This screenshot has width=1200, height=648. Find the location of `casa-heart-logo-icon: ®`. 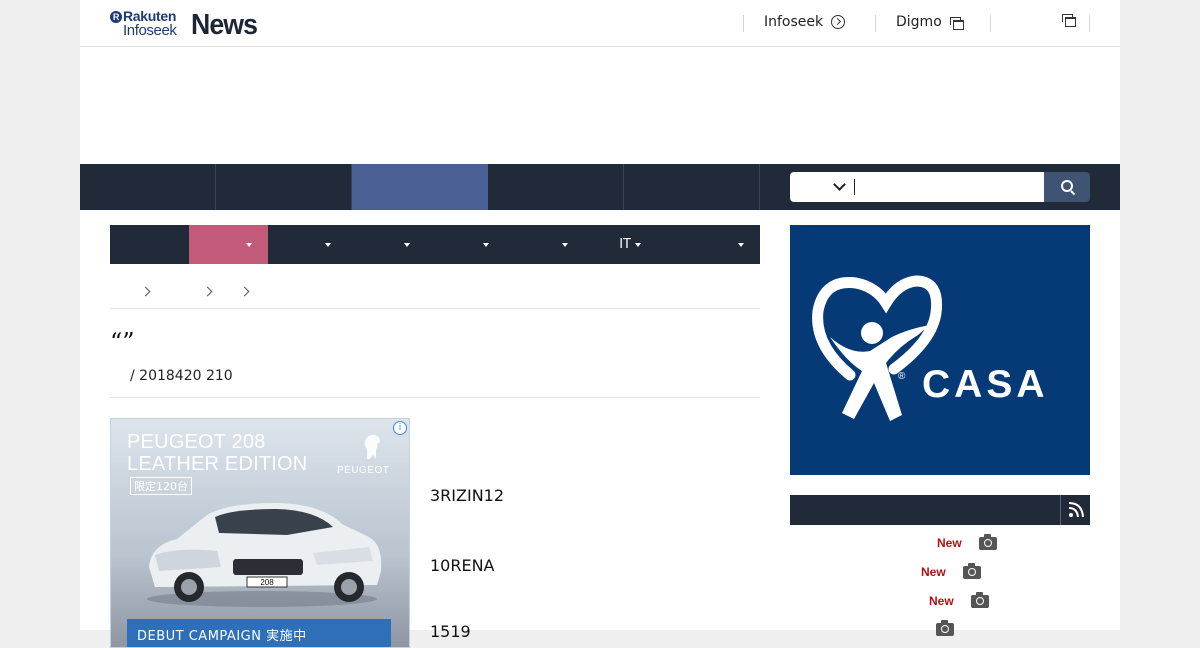

casa-heart-logo-icon: ® is located at coordinates (877, 348).